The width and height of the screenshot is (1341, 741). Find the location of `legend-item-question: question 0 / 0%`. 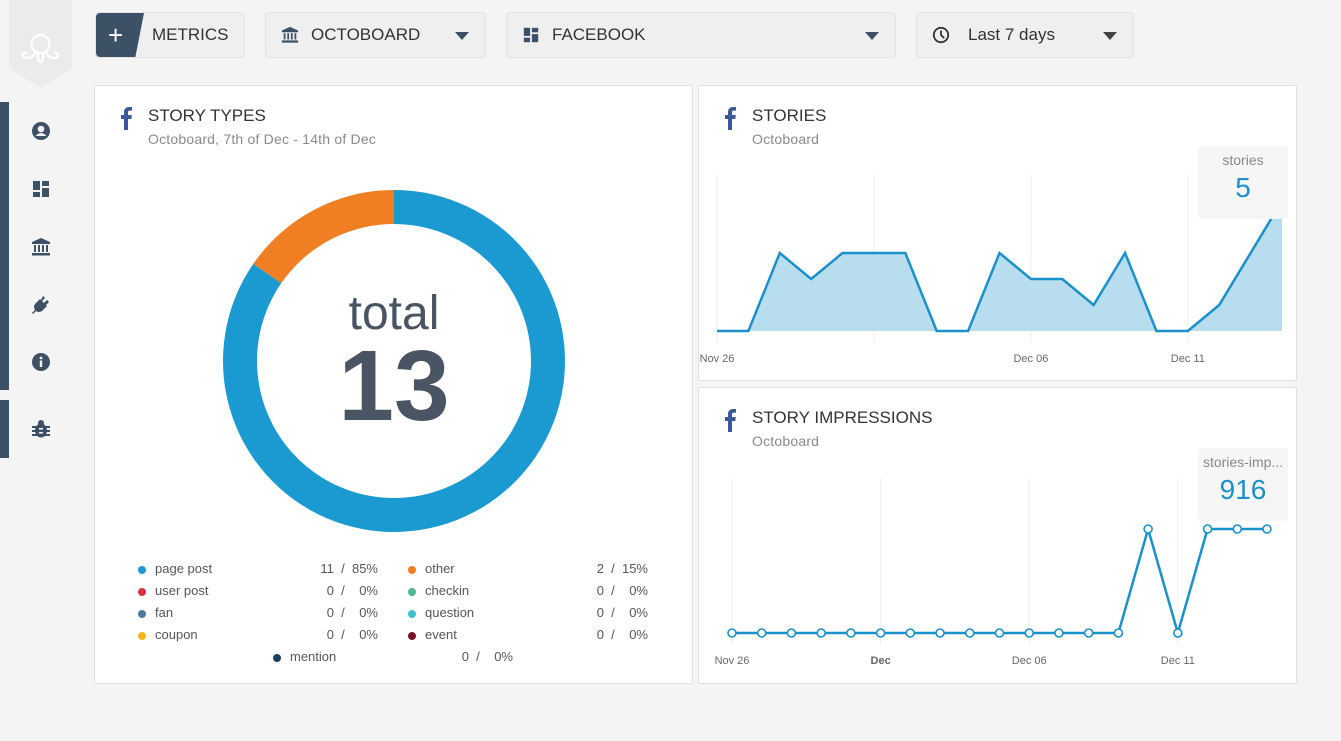

legend-item-question: question 0 / 0% is located at coordinates (528, 614).